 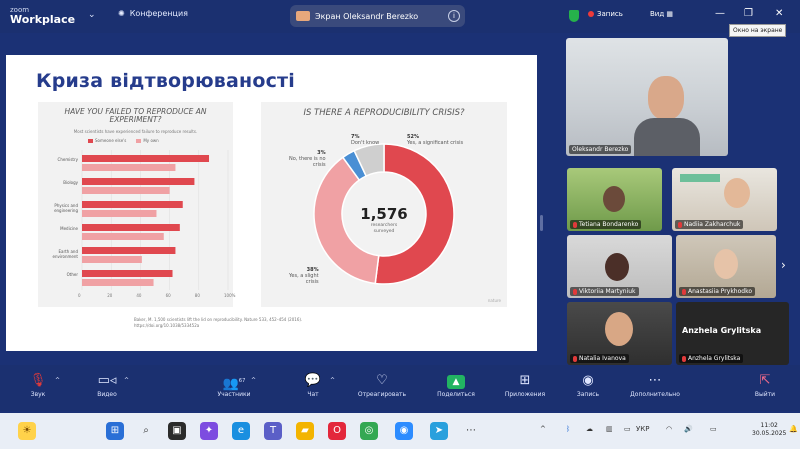 What do you see at coordinates (158, 13) in the screenshot?
I see `conference-label: Конференция` at bounding box center [158, 13].